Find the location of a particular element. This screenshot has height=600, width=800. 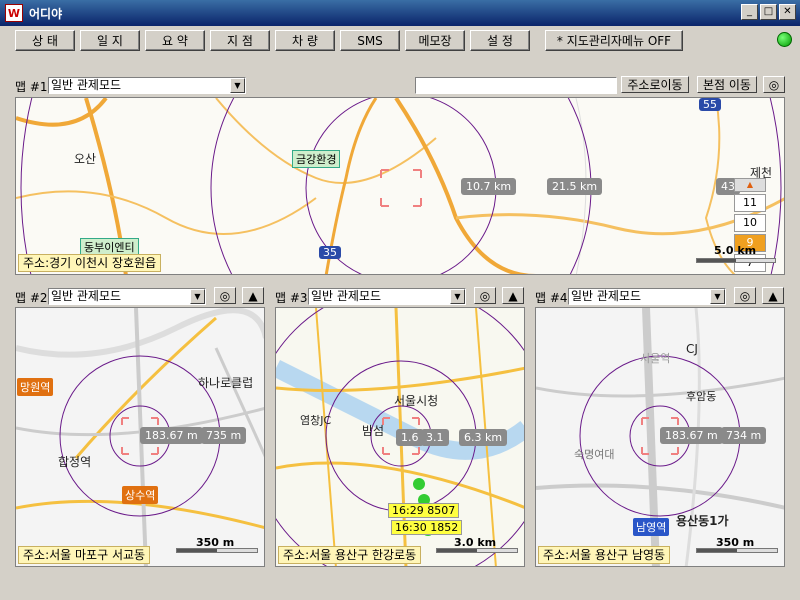

close-button: ✕ is located at coordinates (787, 12).